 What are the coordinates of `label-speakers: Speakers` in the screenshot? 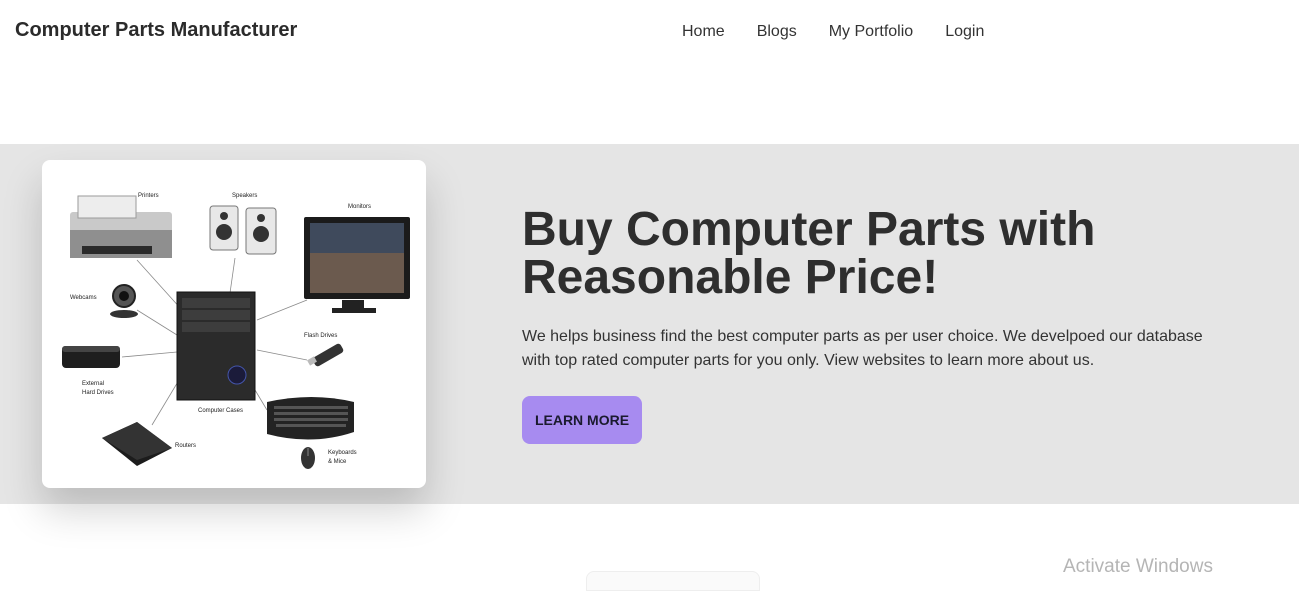 It's located at (244, 196).